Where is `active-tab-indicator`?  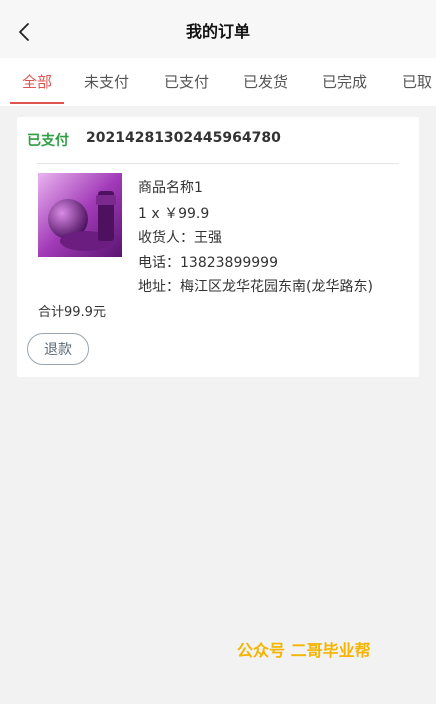 active-tab-indicator is located at coordinates (37, 103).